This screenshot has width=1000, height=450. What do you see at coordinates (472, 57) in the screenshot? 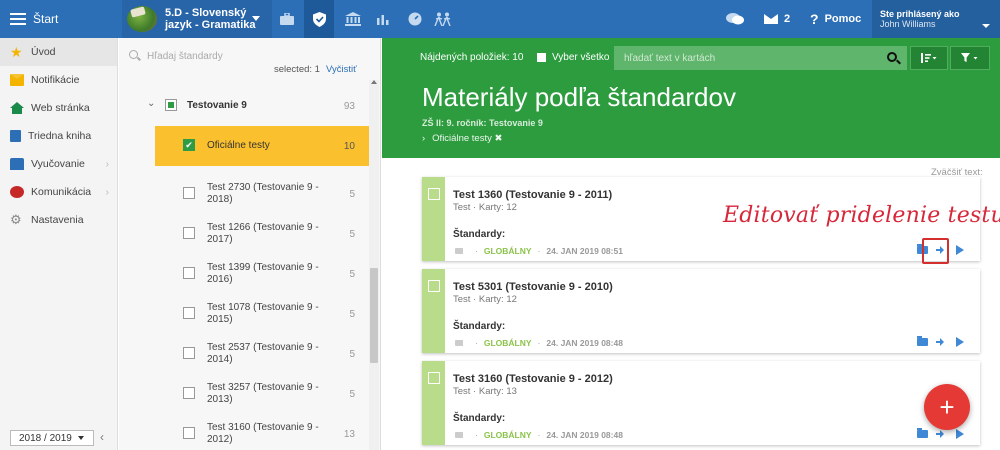
I see `found-count: Nájdených položiek: 10` at bounding box center [472, 57].